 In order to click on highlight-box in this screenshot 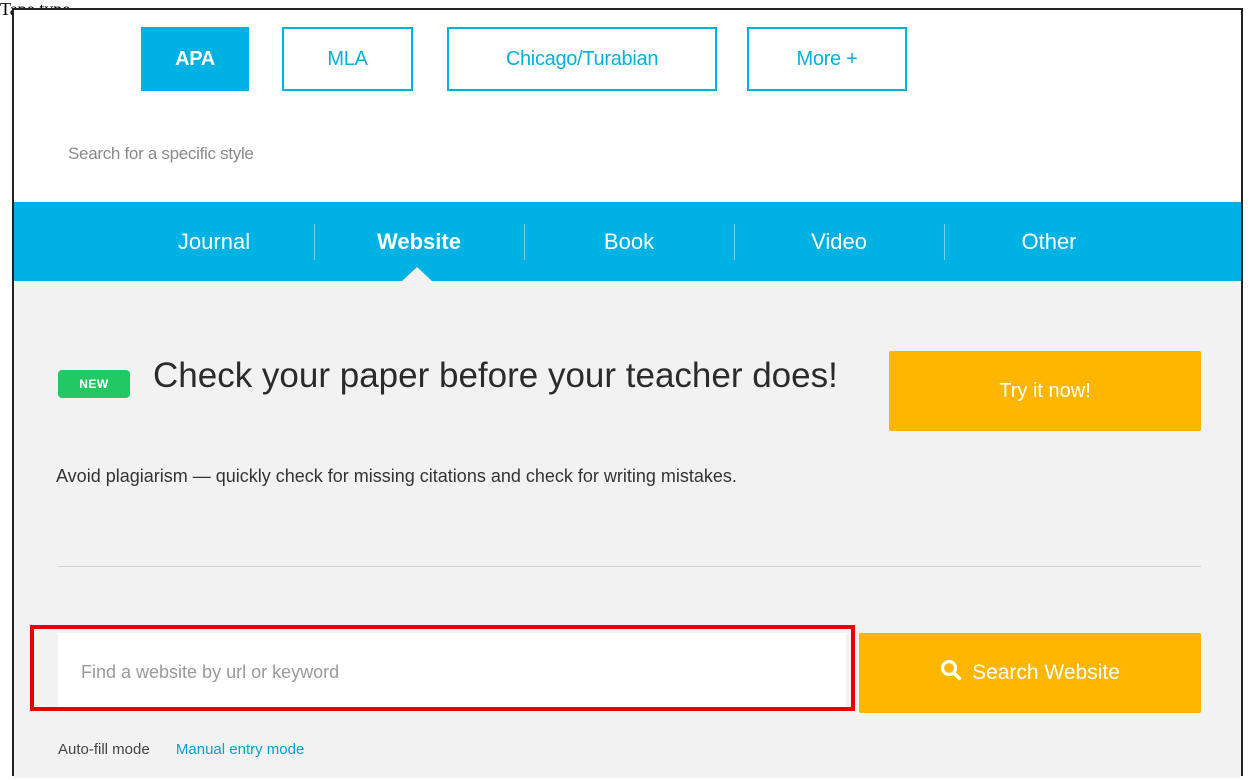, I will do `click(442, 668)`.